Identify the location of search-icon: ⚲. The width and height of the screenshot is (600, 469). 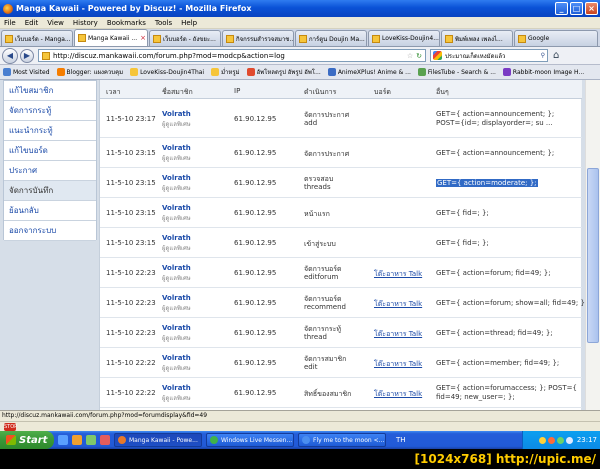
(543, 55).